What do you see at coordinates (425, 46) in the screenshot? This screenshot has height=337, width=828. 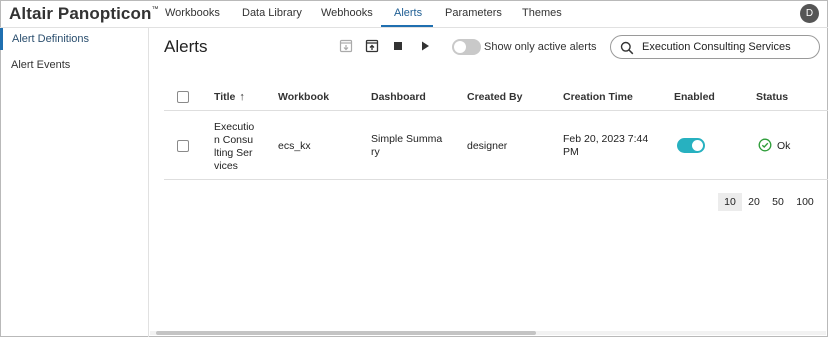 I see `play-icon` at bounding box center [425, 46].